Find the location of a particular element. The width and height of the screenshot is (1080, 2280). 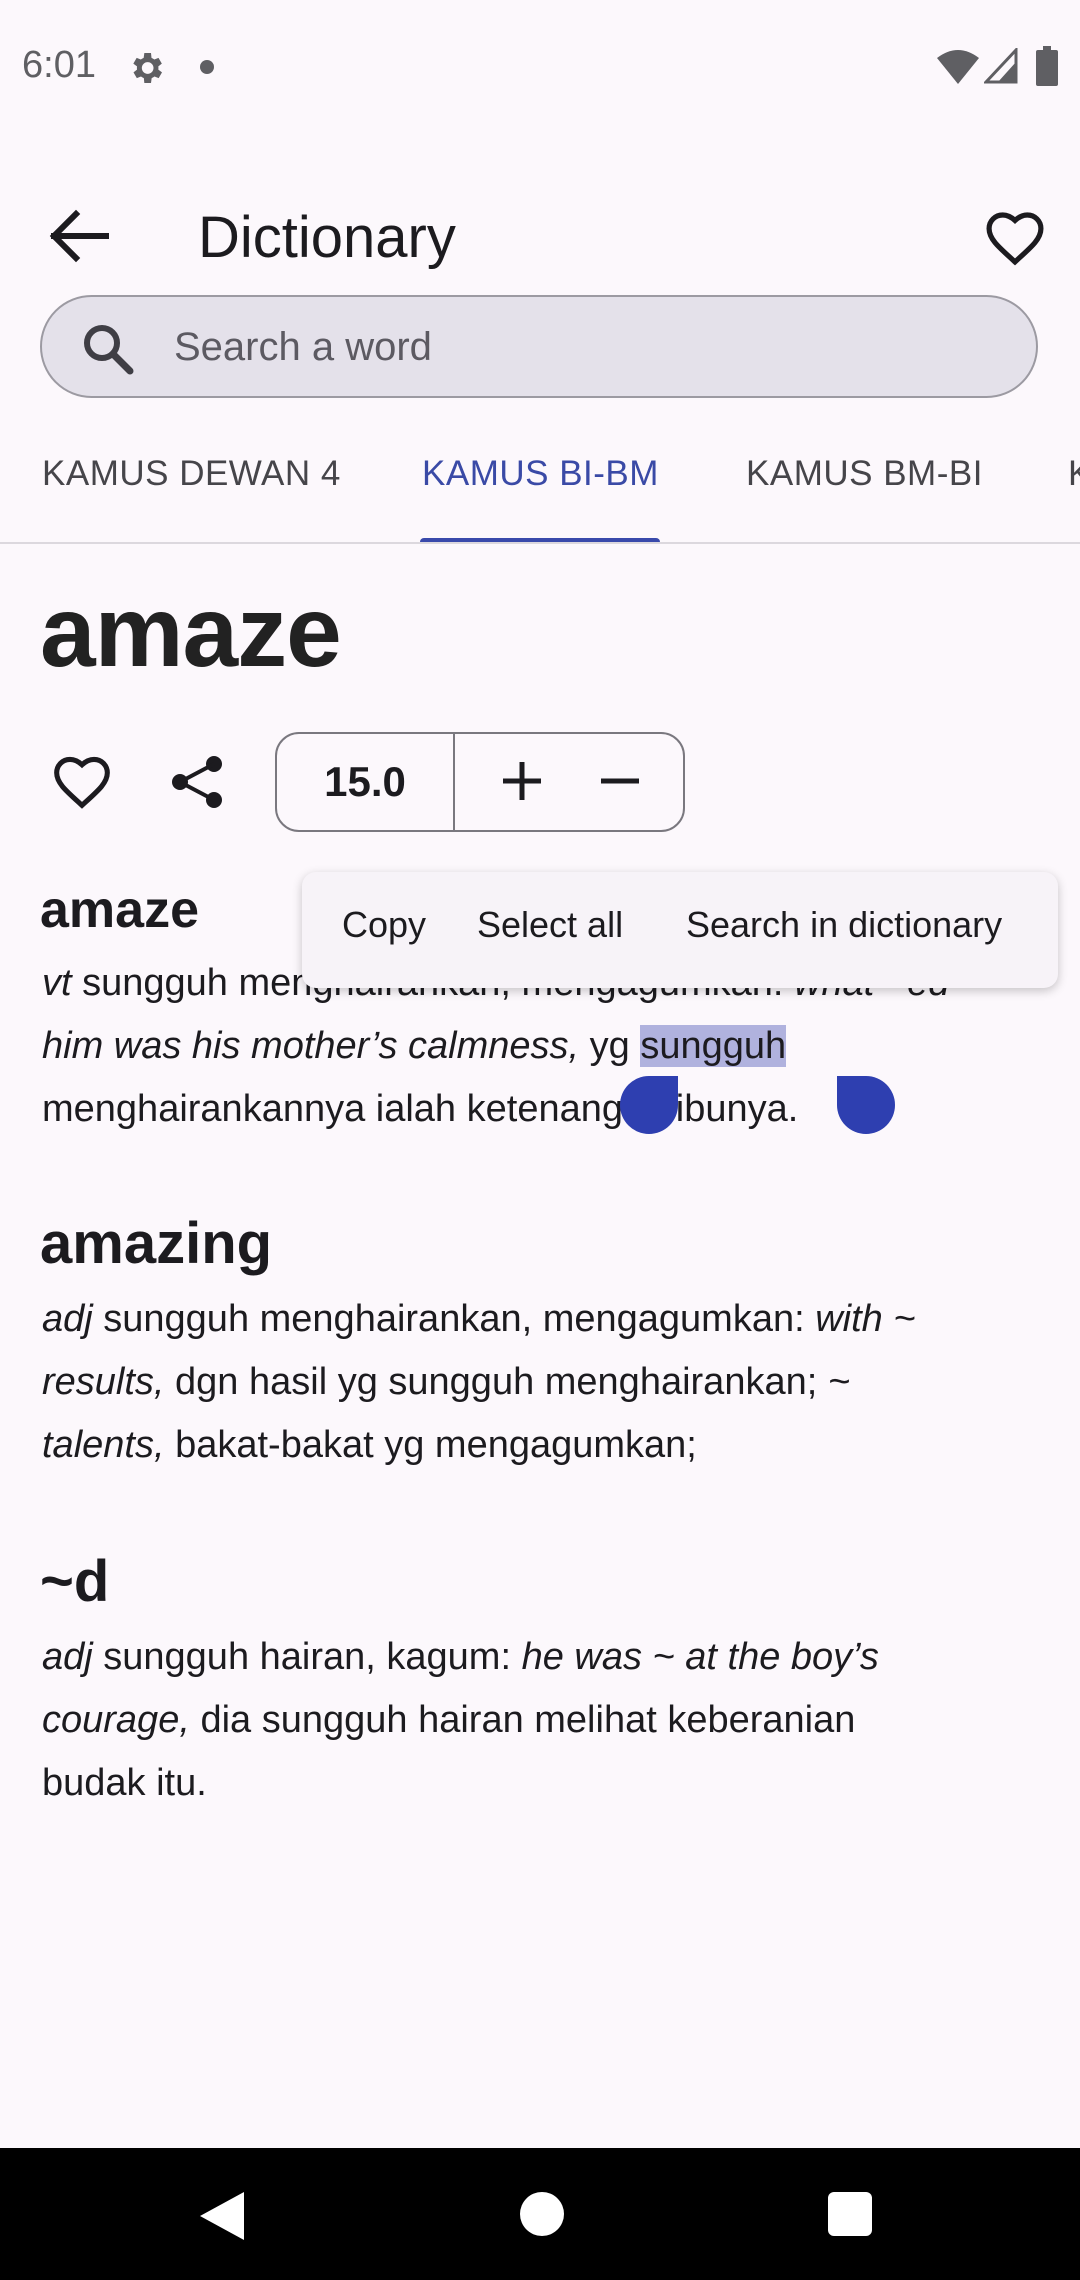

search-input is located at coordinates (584, 347).